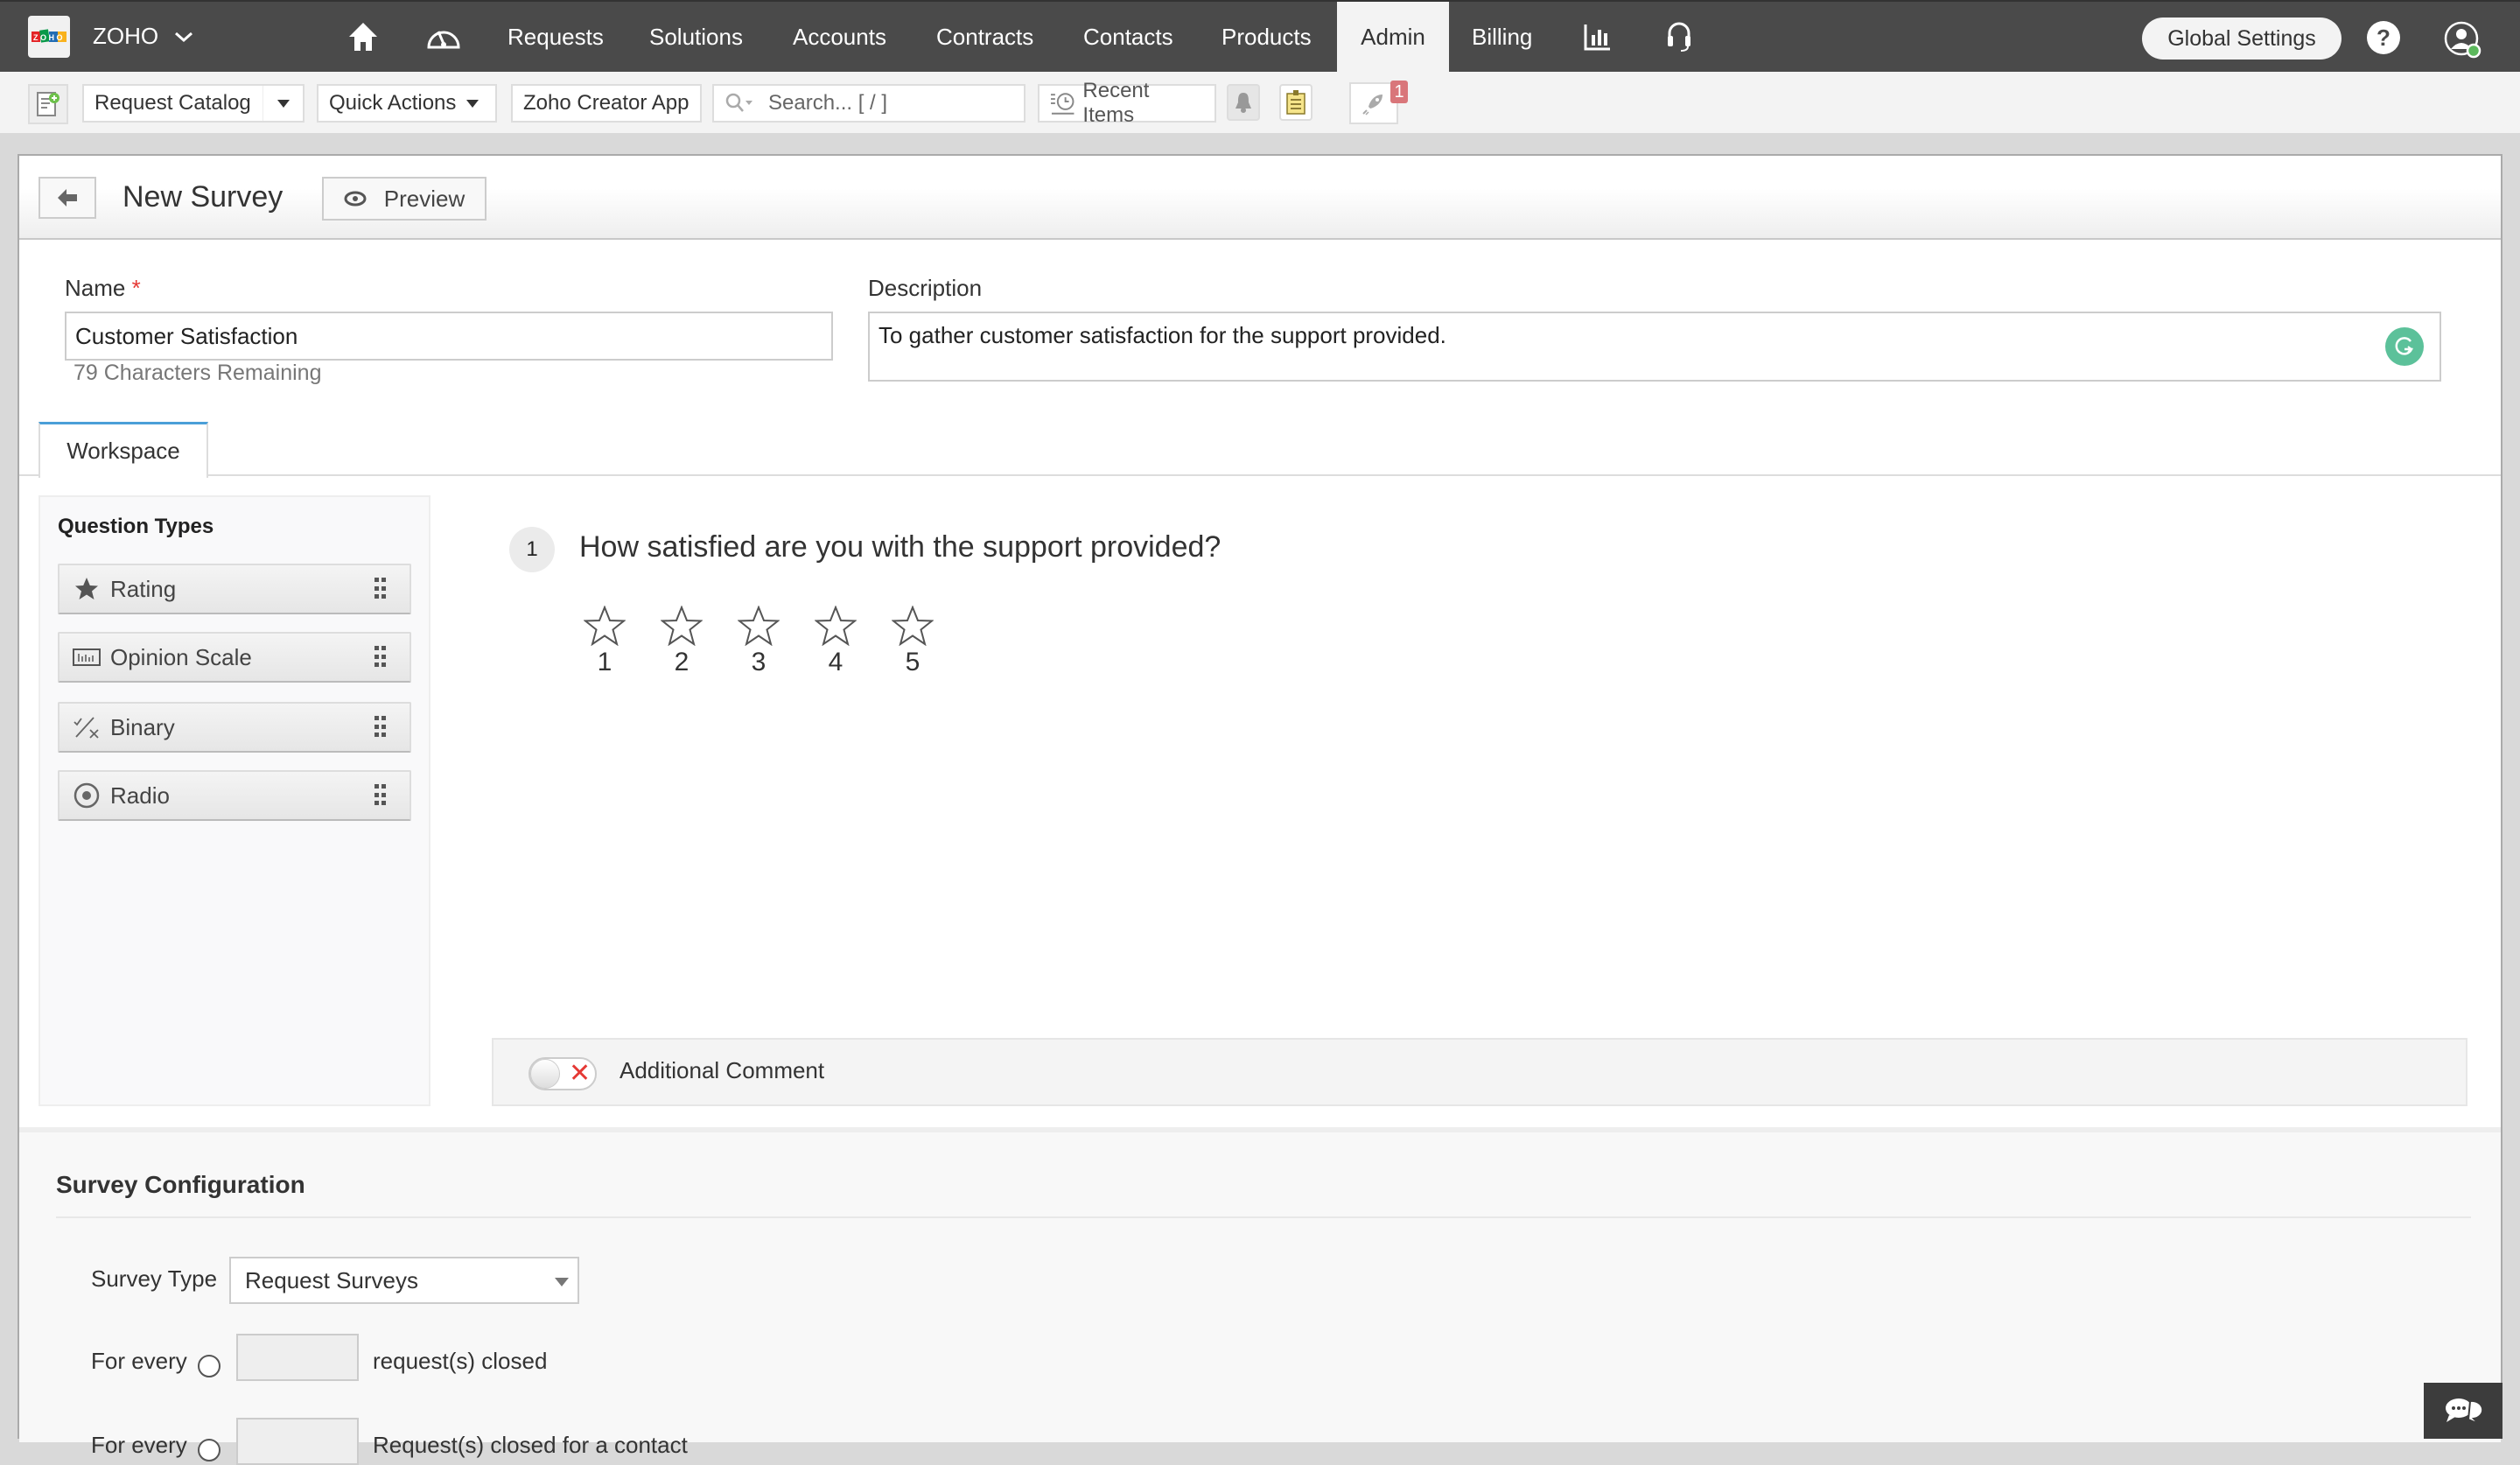 This screenshot has height=1465, width=2520. Describe the element at coordinates (1260, 198) in the screenshot. I see `page-header: New Survey Preview` at that location.